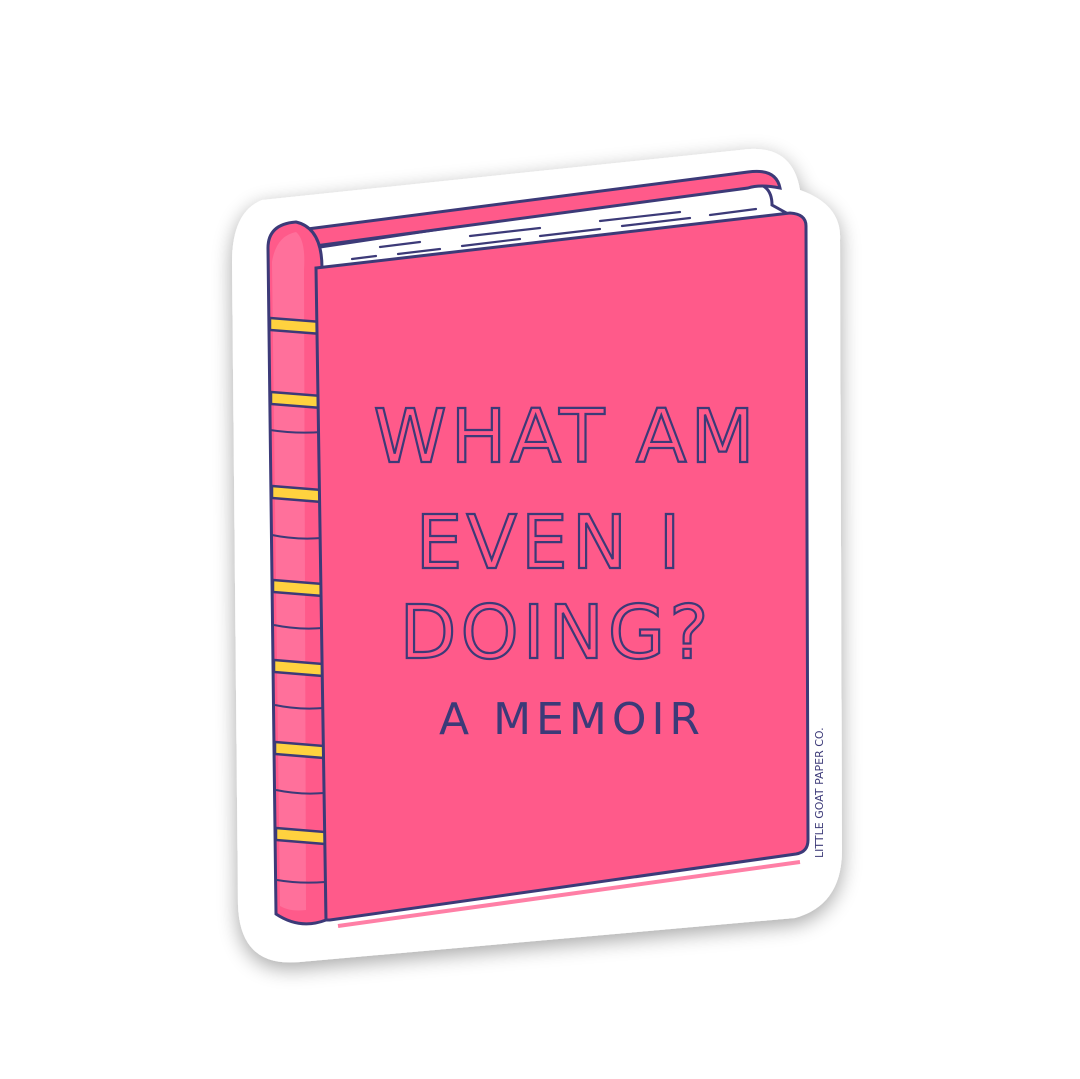  I want to click on cover-title-line-3: DOING?, so click(555, 633).